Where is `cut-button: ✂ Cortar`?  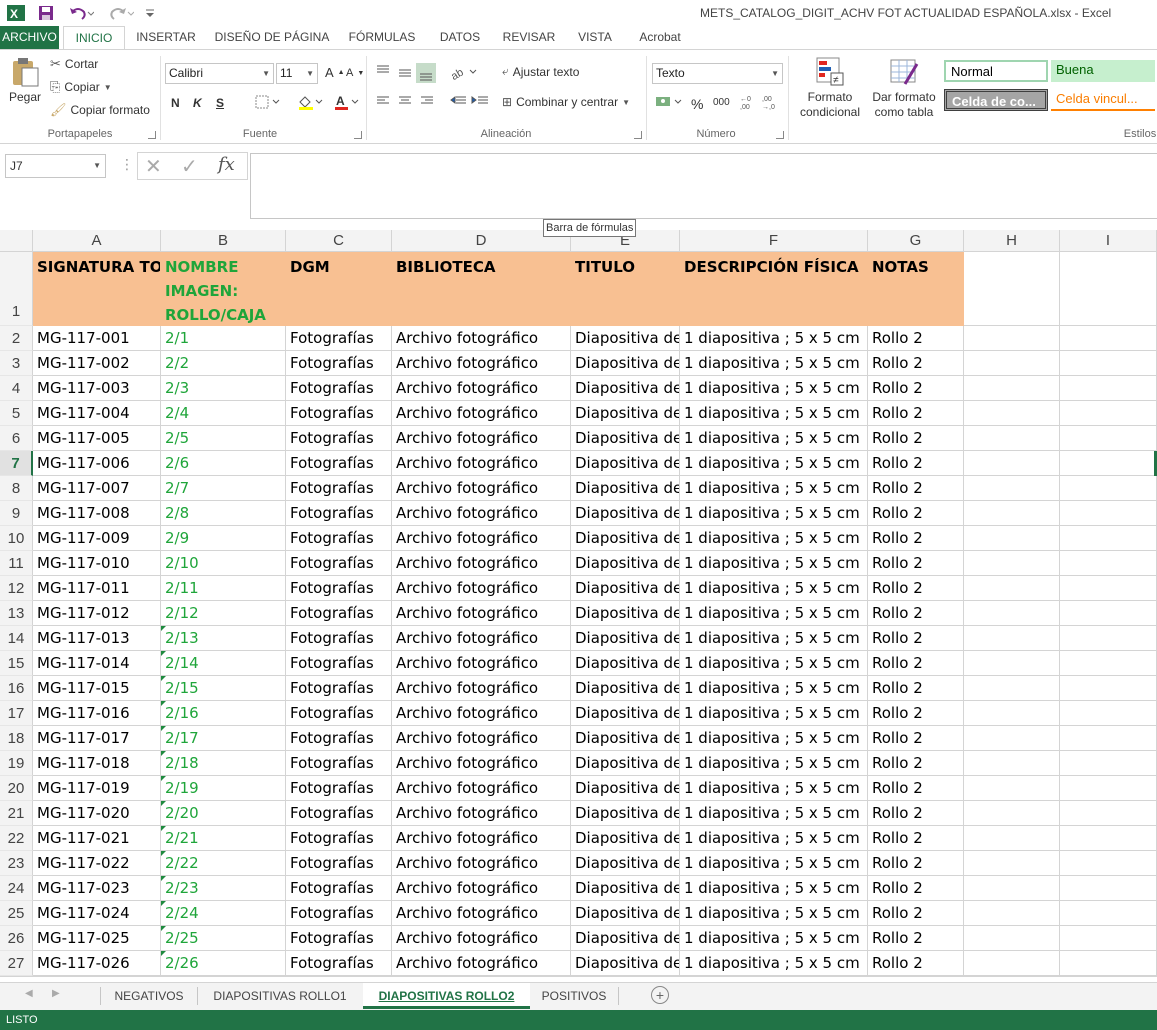 cut-button: ✂ Cortar is located at coordinates (74, 64).